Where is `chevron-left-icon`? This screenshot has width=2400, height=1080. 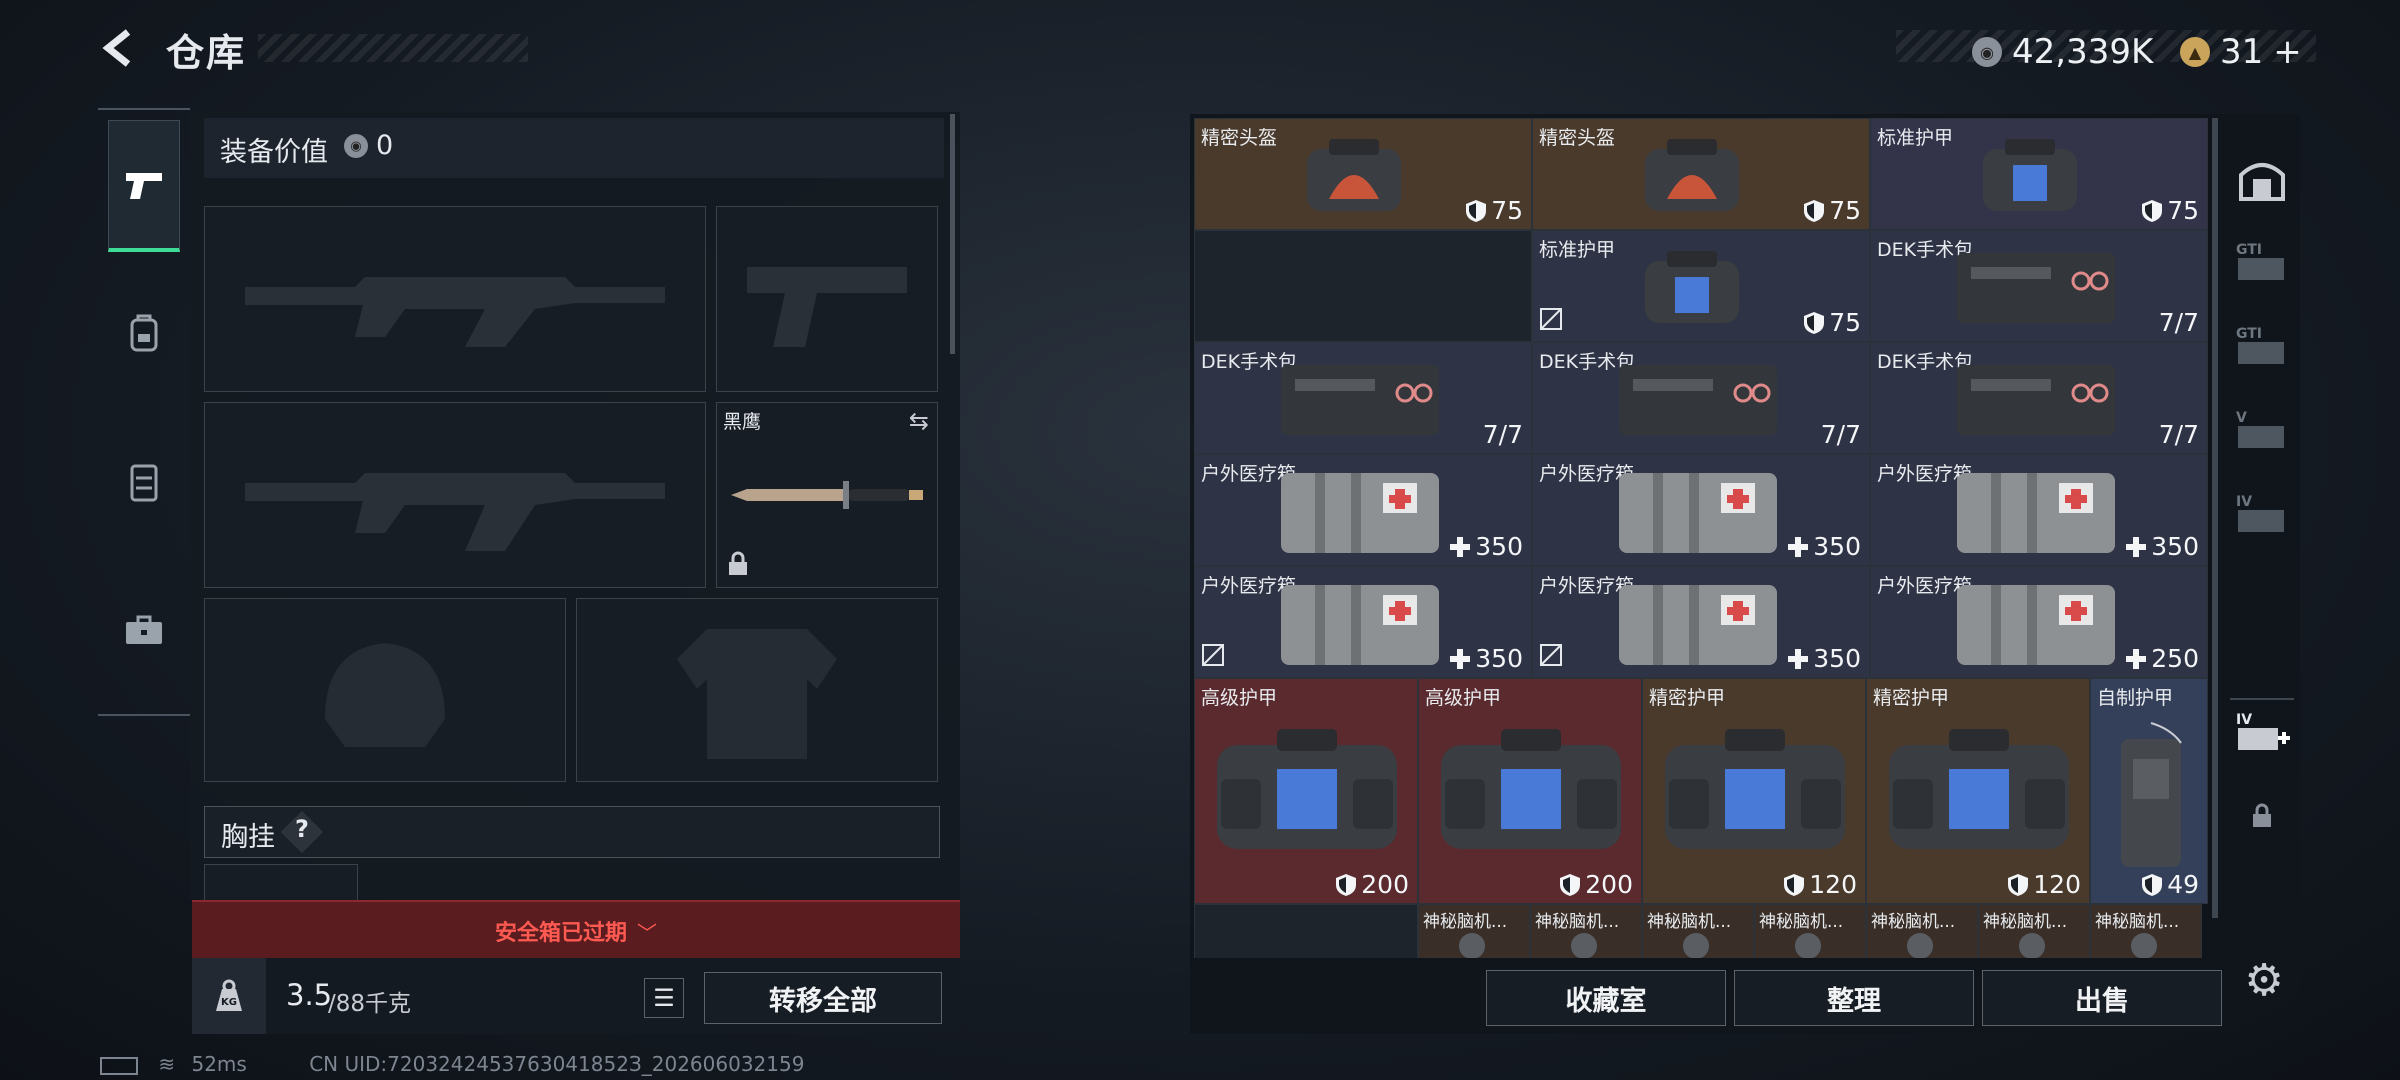 chevron-left-icon is located at coordinates (116, 48).